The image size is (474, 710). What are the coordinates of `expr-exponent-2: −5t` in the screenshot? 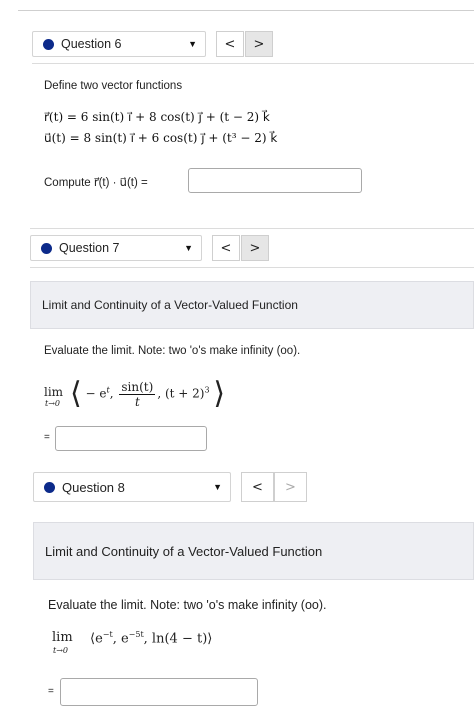 It's located at (136, 634).